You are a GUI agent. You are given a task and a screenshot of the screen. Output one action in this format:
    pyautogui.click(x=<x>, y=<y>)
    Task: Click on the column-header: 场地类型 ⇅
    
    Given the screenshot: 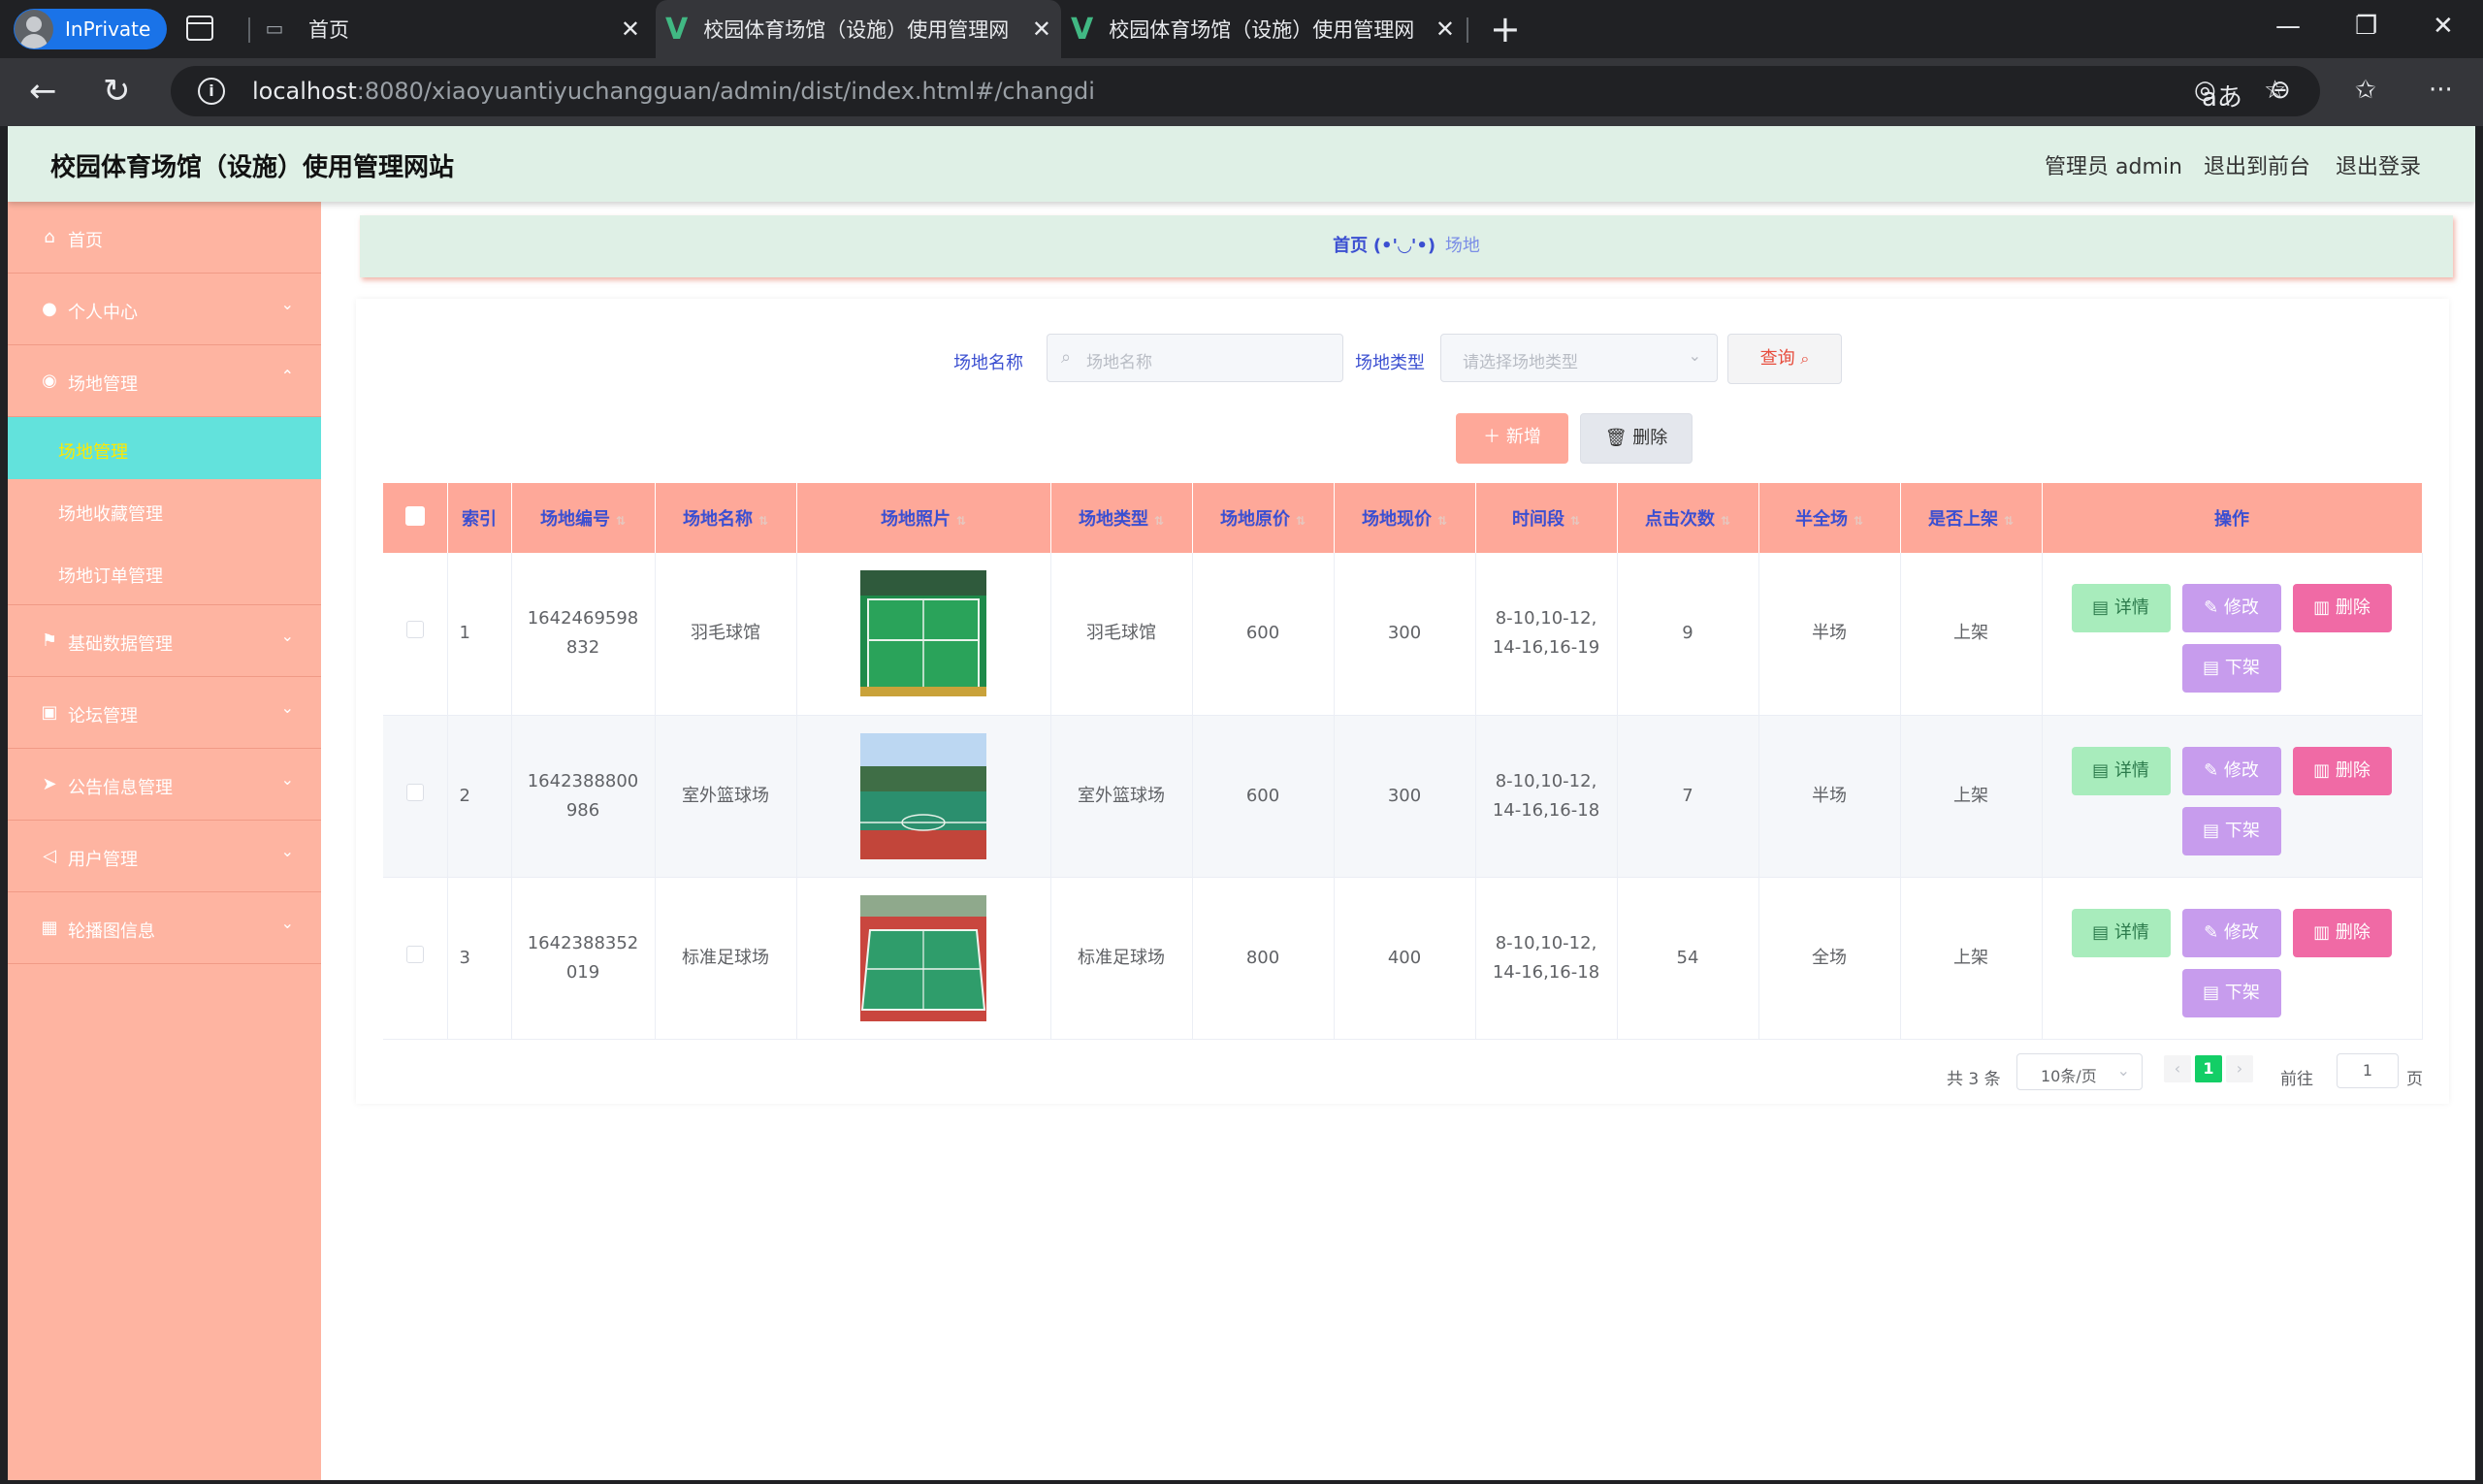 What is the action you would take?
    pyautogui.click(x=1122, y=518)
    